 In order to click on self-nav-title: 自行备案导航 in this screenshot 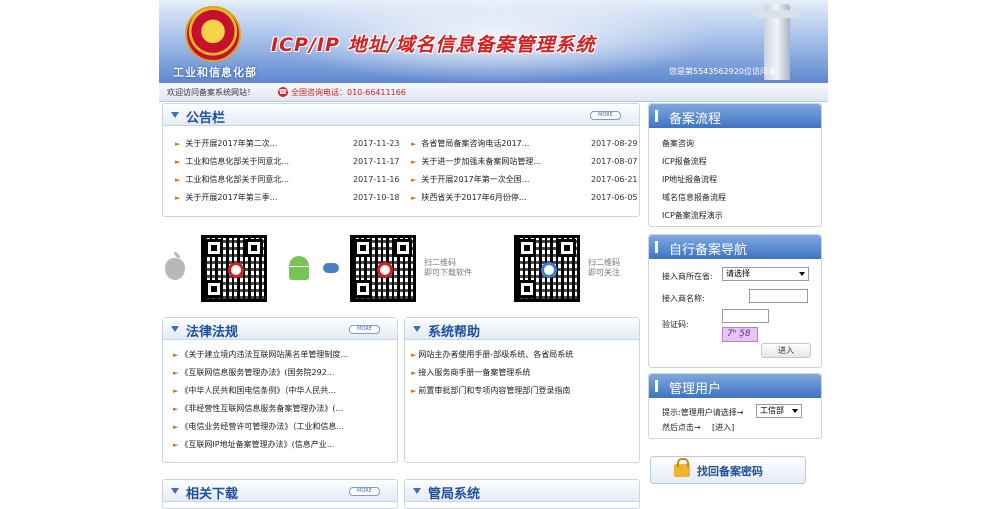, I will do `click(708, 250)`.